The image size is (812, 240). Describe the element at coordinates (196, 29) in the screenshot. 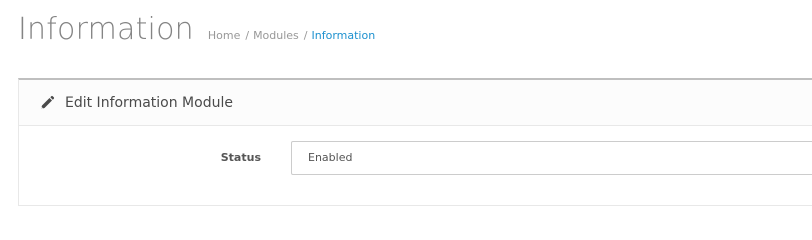

I see `page-header: Information Home / Modules / Information` at that location.